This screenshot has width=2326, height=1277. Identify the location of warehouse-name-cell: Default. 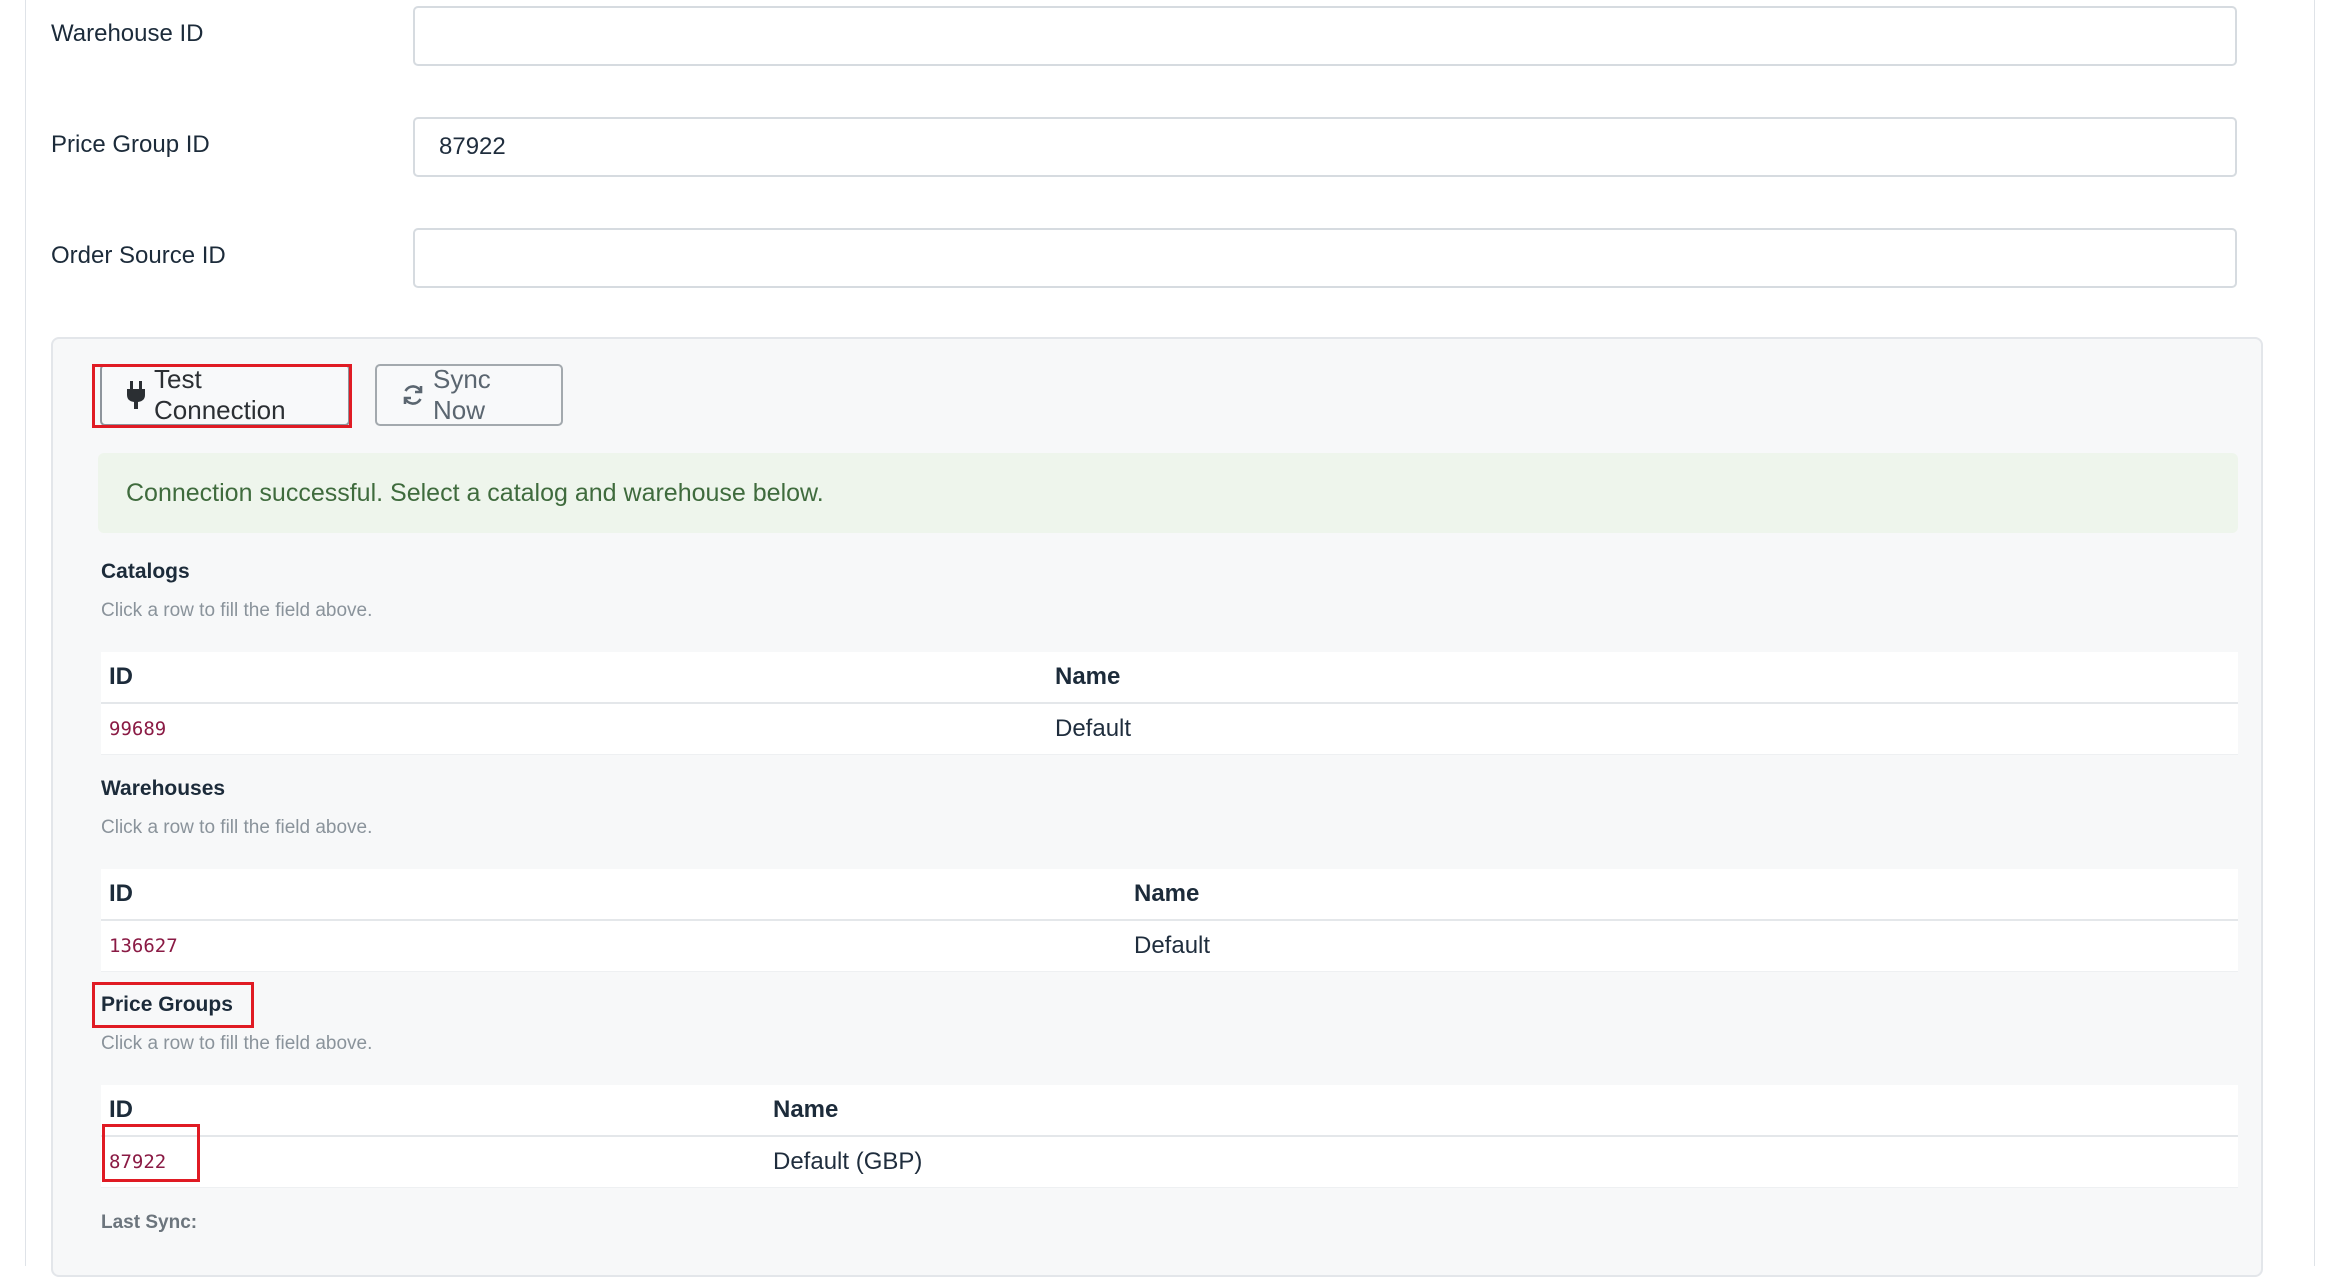
(1172, 945).